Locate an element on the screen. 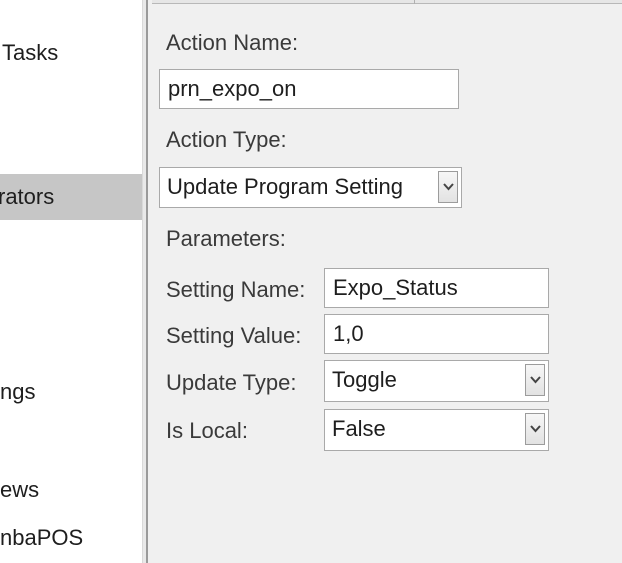 This screenshot has width=622, height=563. sidebar-item-sambapos: nbaPOS is located at coordinates (71, 538).